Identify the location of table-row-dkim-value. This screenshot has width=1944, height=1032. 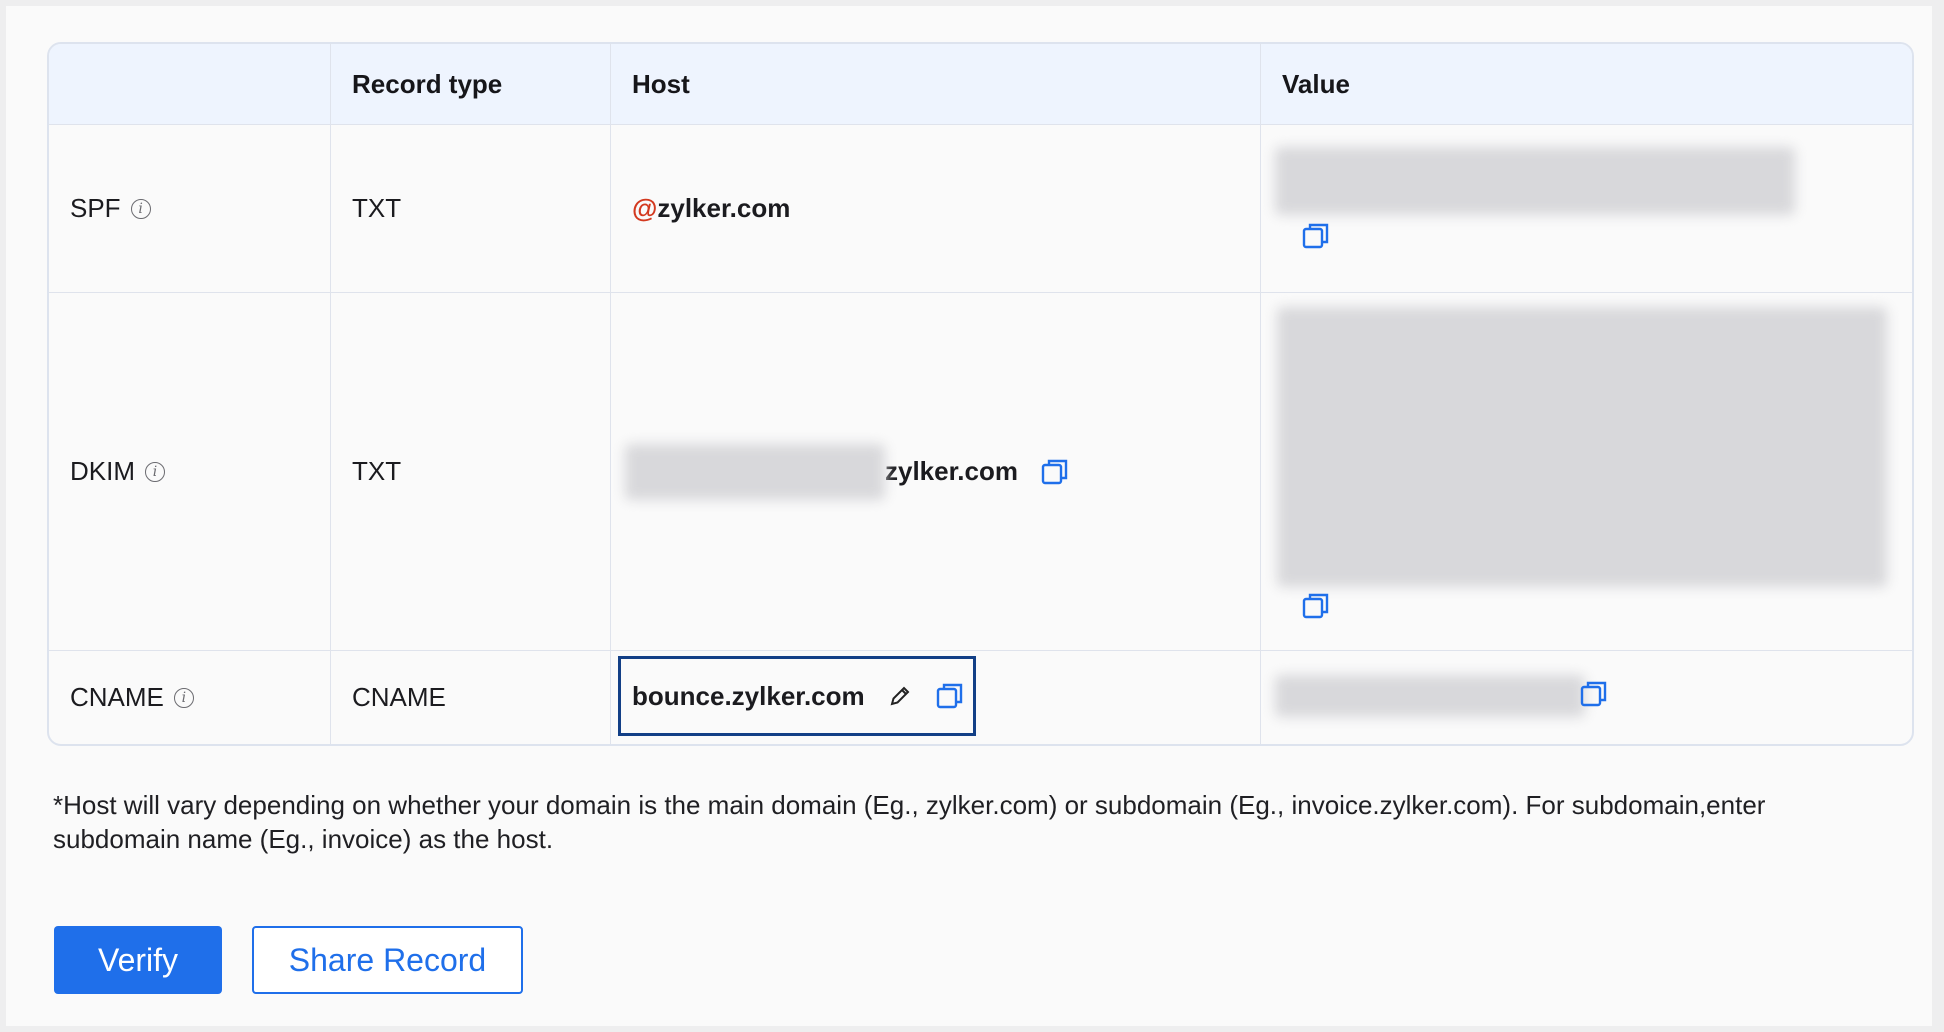
(1586, 472).